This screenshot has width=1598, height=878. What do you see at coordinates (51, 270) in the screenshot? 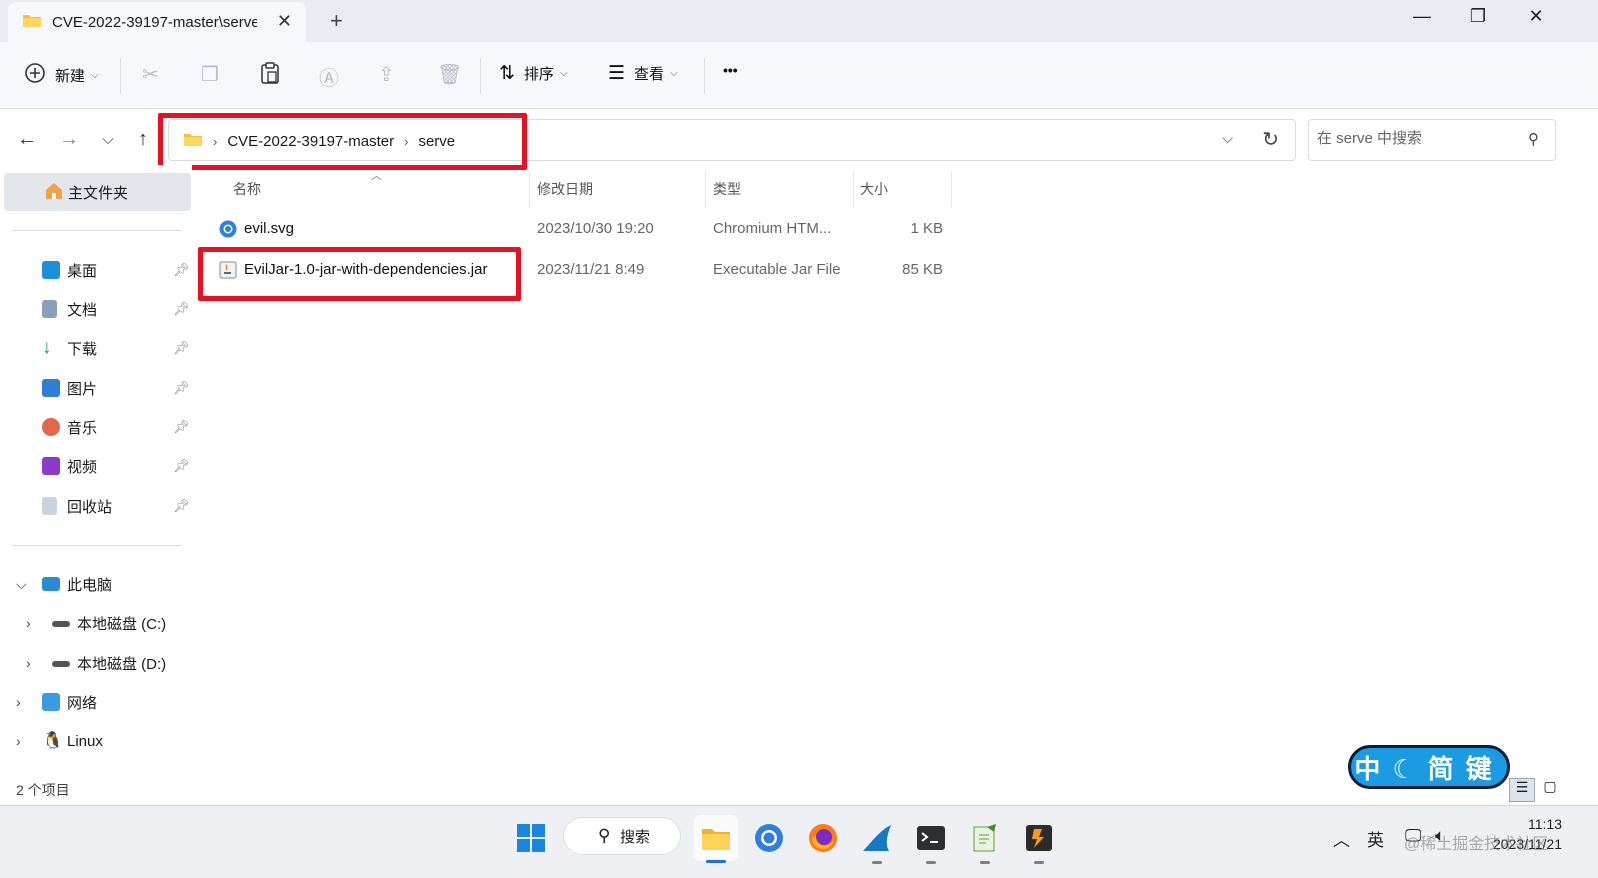
I see `desktop-icon` at bounding box center [51, 270].